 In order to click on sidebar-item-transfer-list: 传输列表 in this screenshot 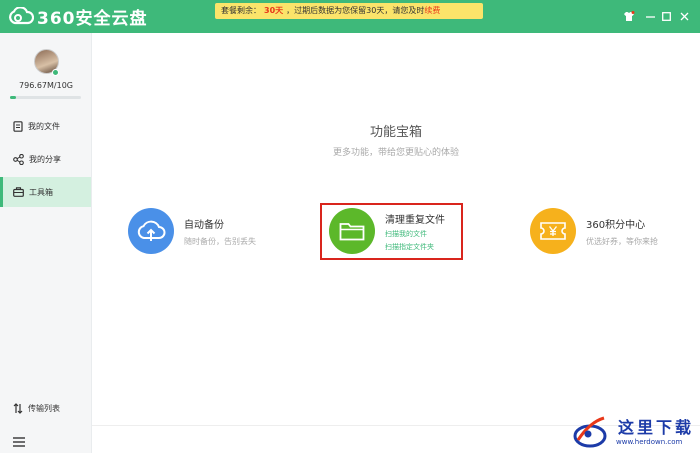, I will do `click(45, 408)`.